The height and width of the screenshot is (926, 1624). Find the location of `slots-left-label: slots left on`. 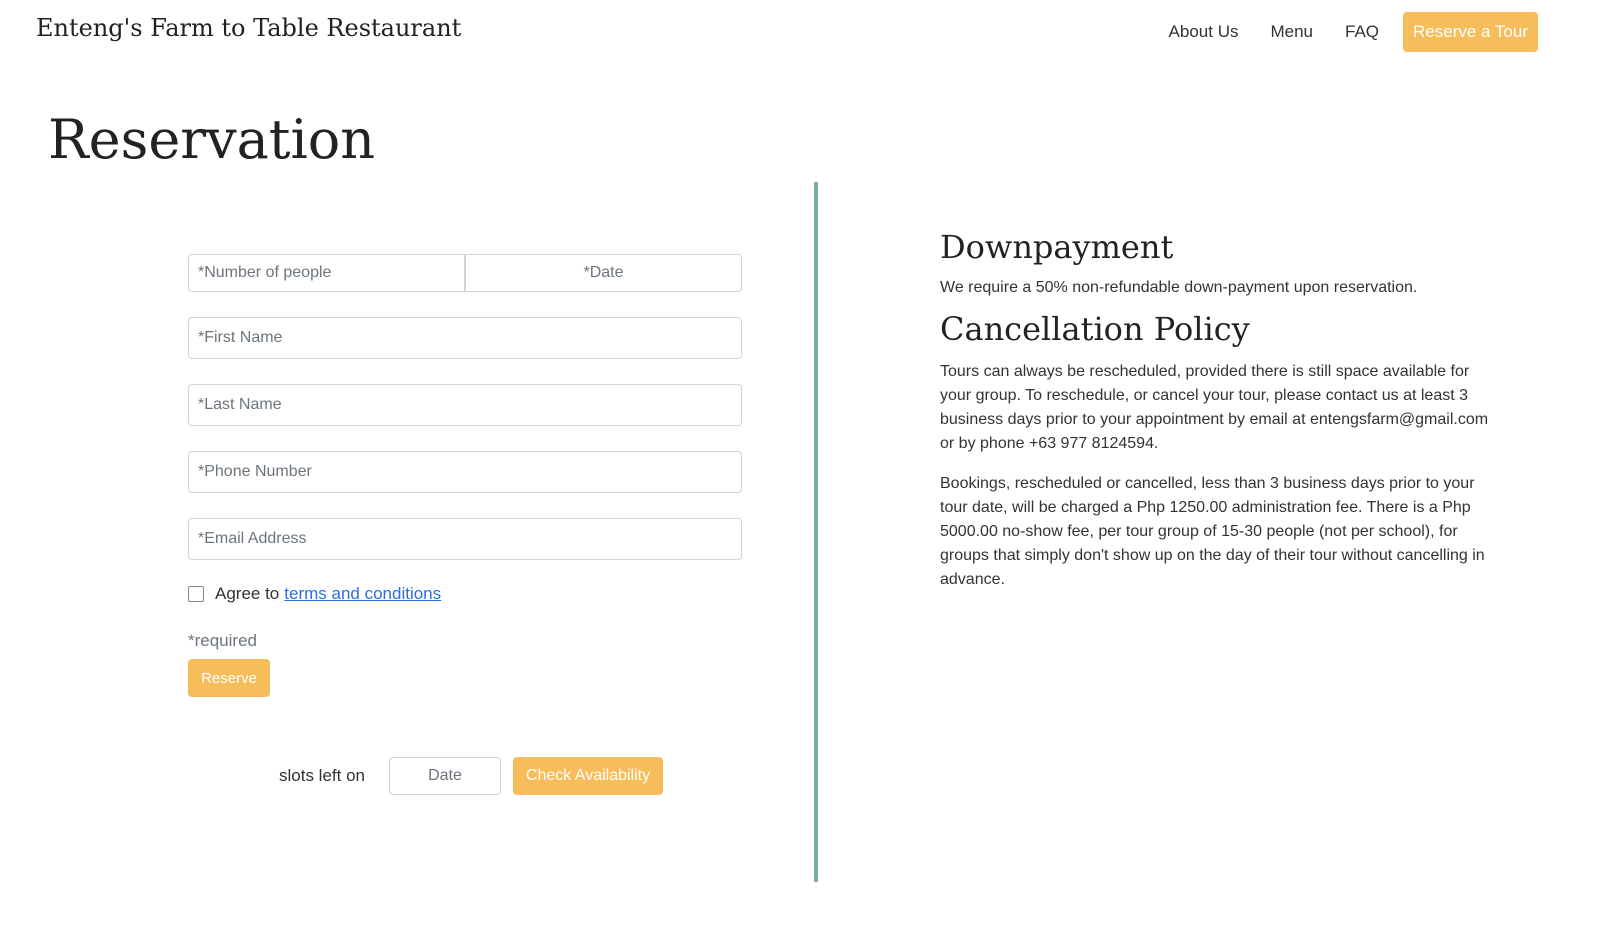

slots-left-label: slots left on is located at coordinates (322, 775).